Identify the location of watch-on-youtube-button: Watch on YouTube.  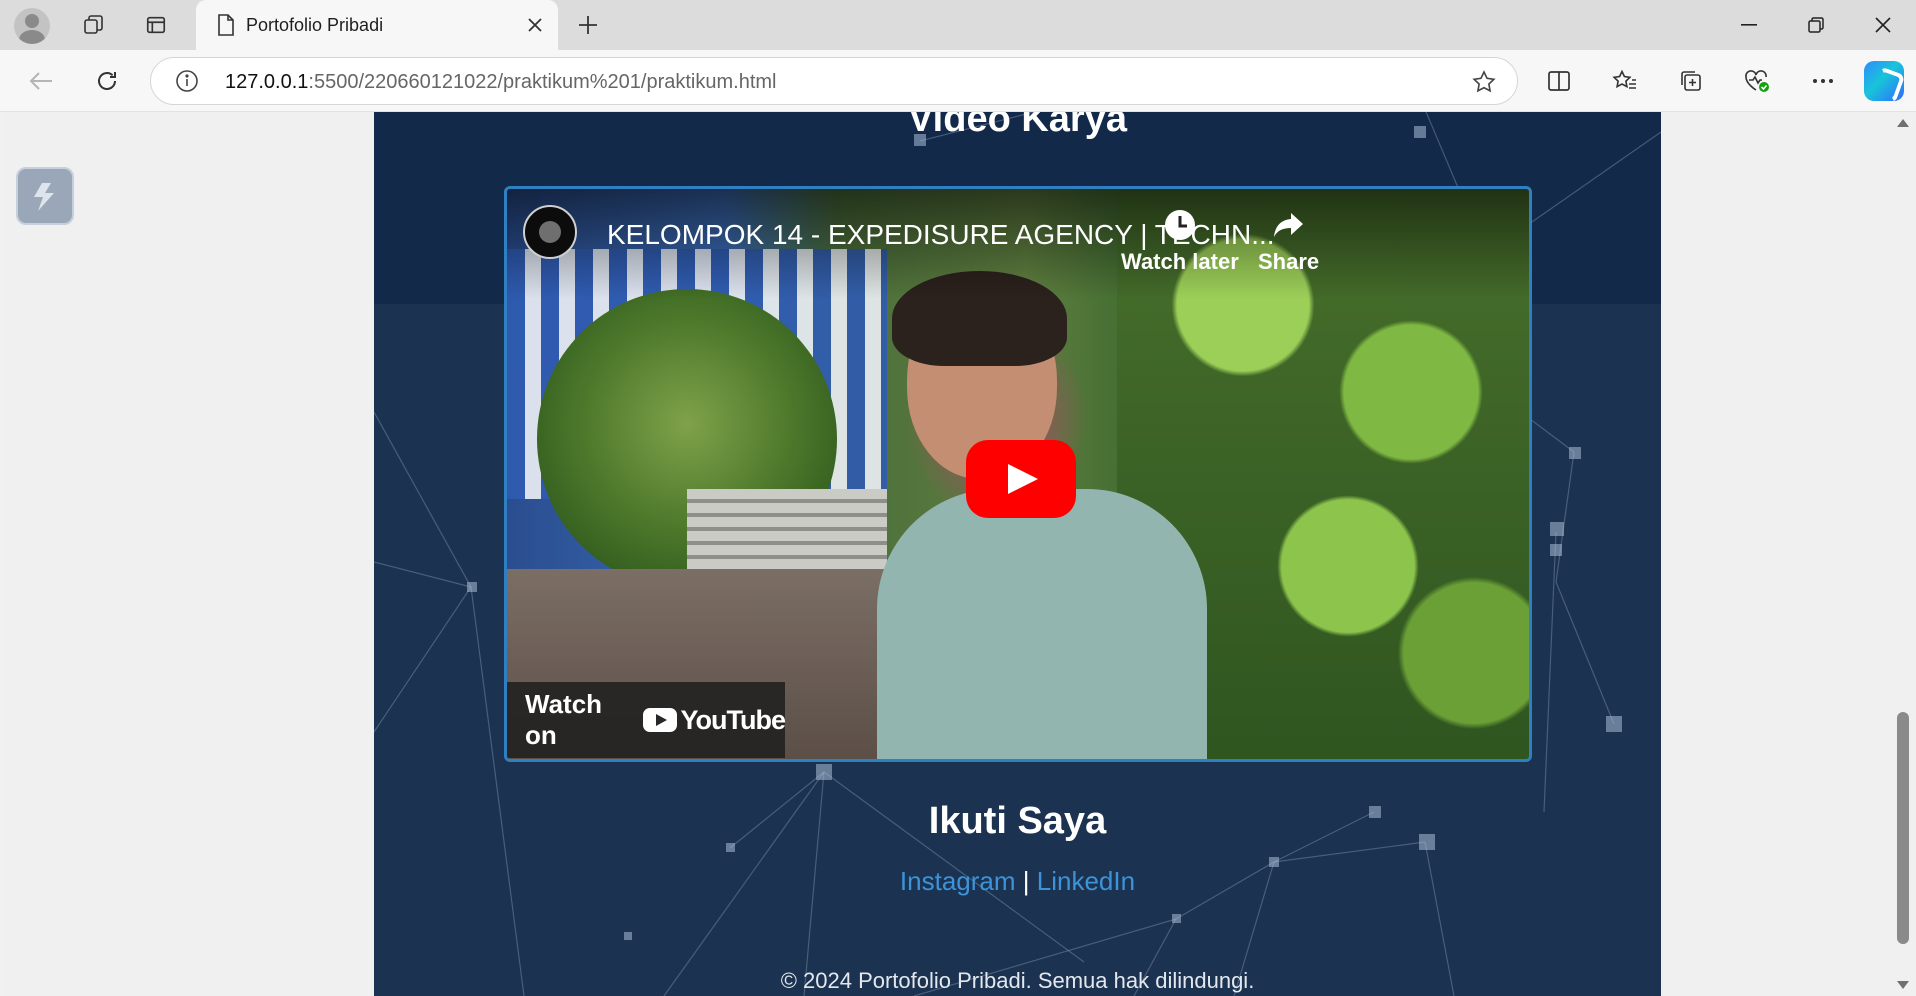
(646, 720).